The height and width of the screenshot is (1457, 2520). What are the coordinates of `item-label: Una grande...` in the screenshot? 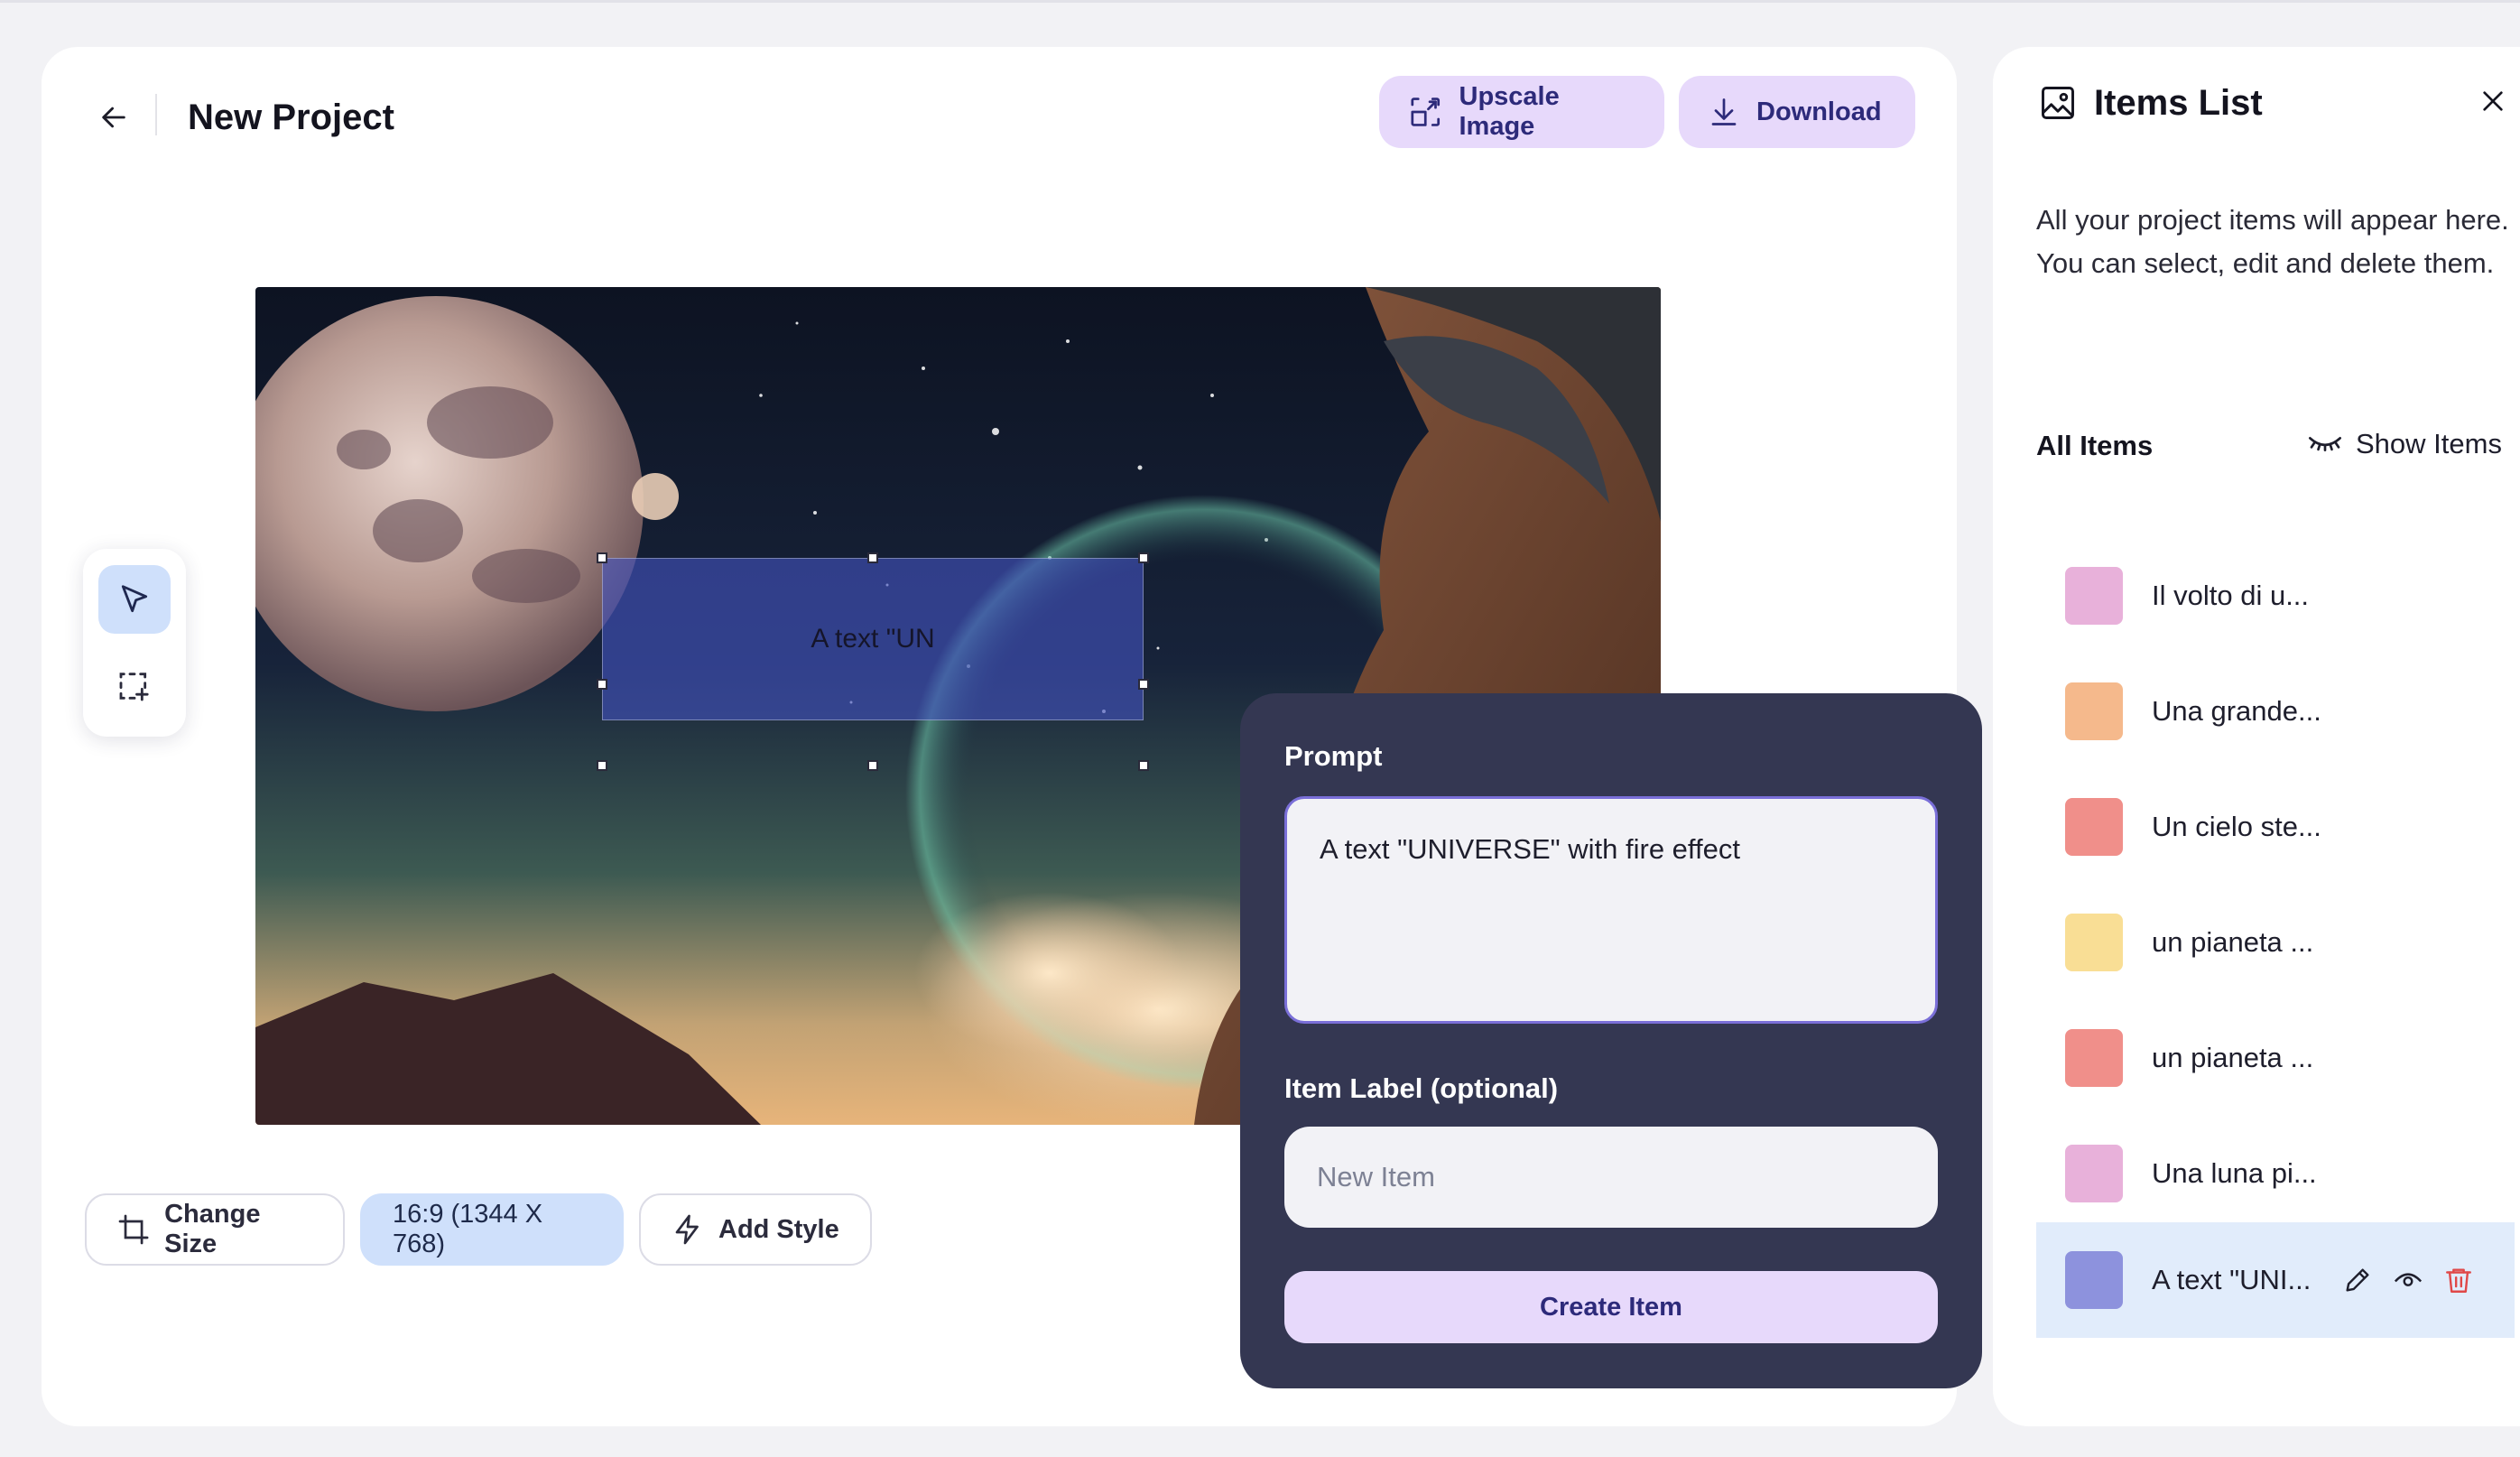 It's located at (2236, 711).